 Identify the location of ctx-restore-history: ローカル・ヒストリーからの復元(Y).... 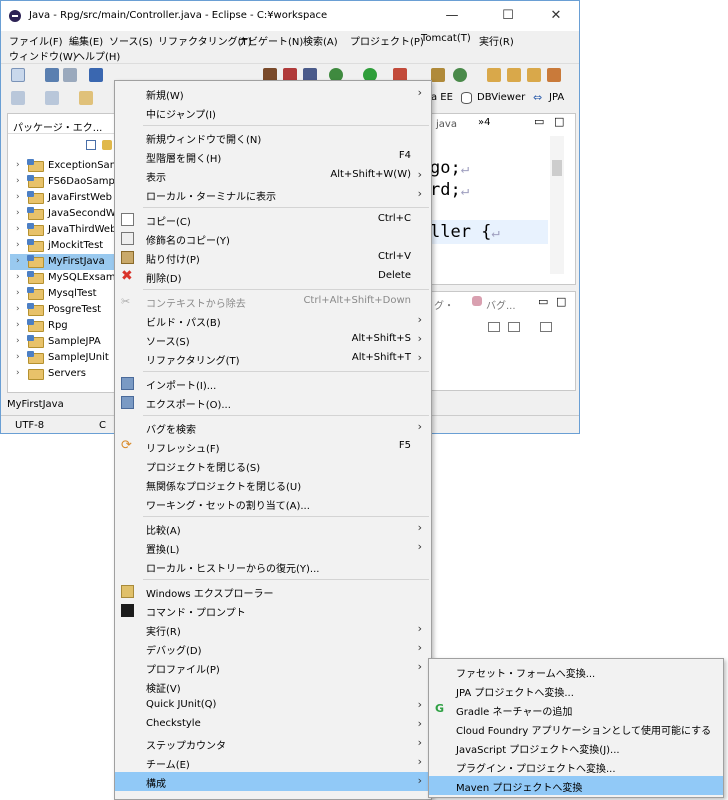
(273, 566).